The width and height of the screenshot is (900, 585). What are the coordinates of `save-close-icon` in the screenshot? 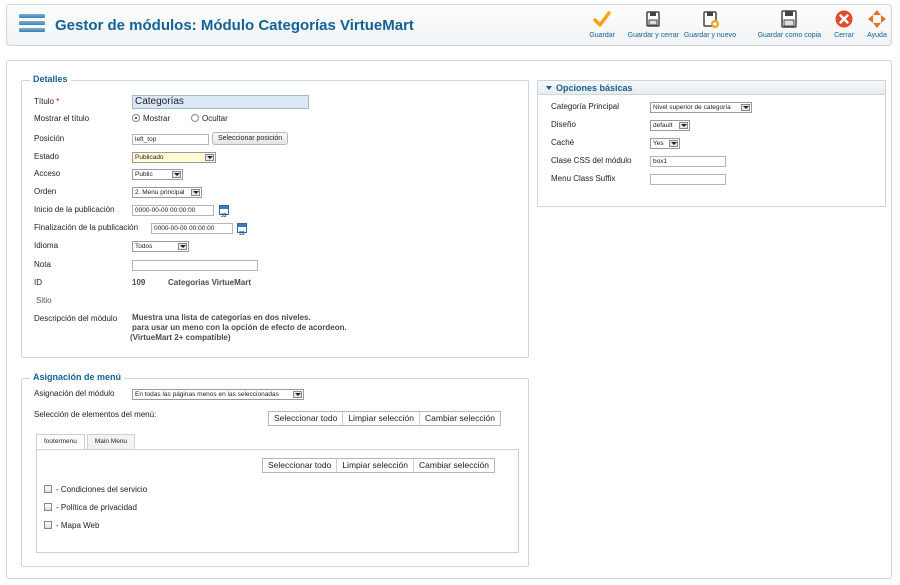 It's located at (653, 19).